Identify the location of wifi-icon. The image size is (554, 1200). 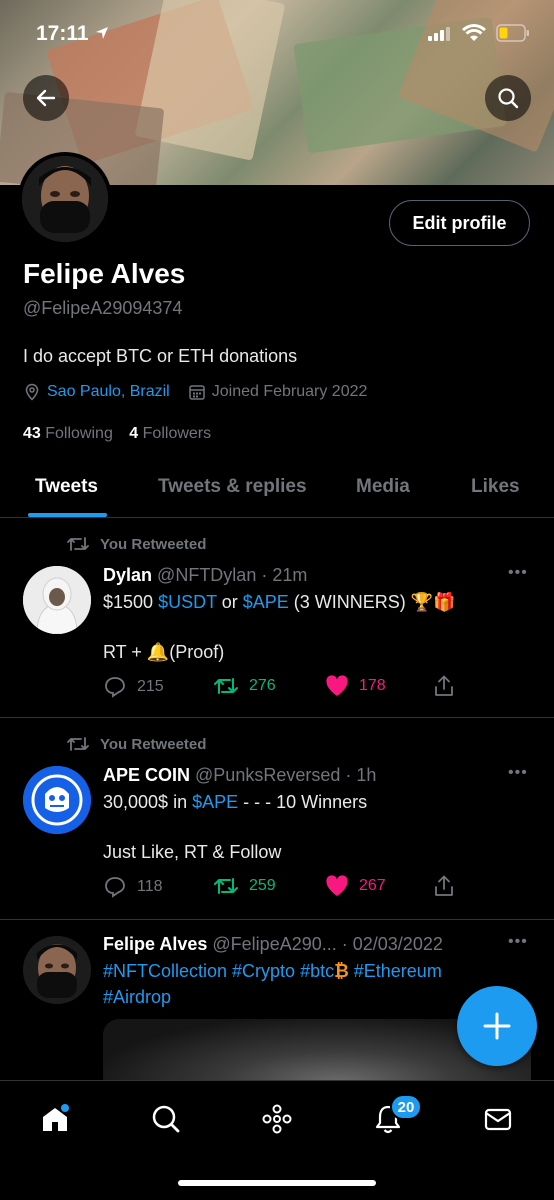
(474, 32).